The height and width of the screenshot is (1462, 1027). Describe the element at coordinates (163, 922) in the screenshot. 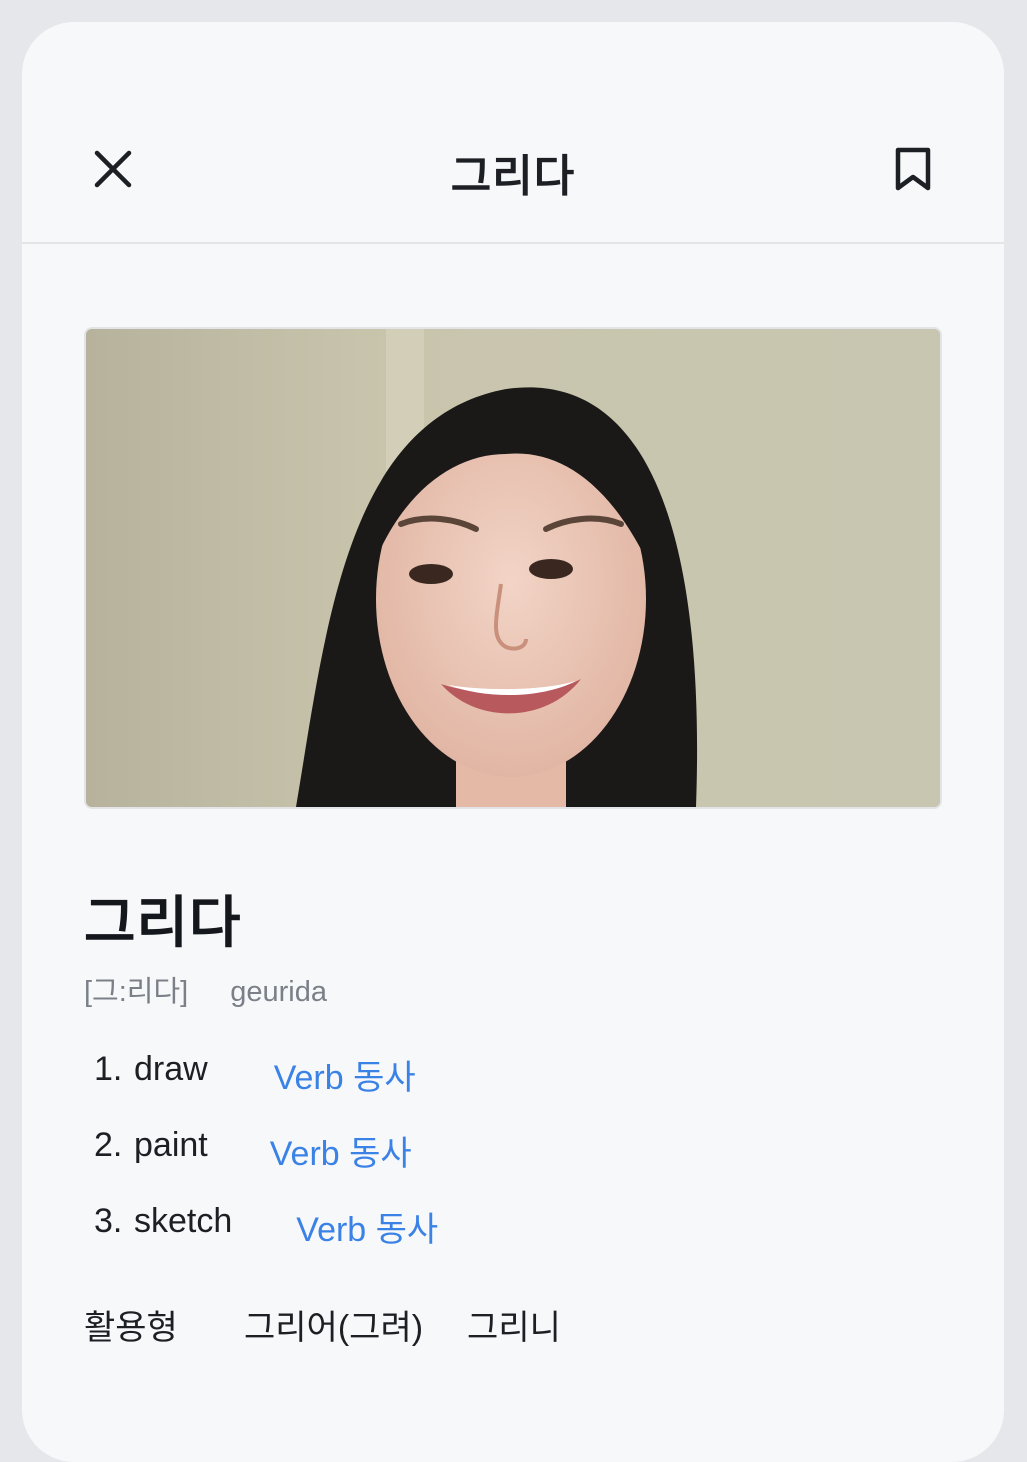

I see `headword: 그리다` at that location.